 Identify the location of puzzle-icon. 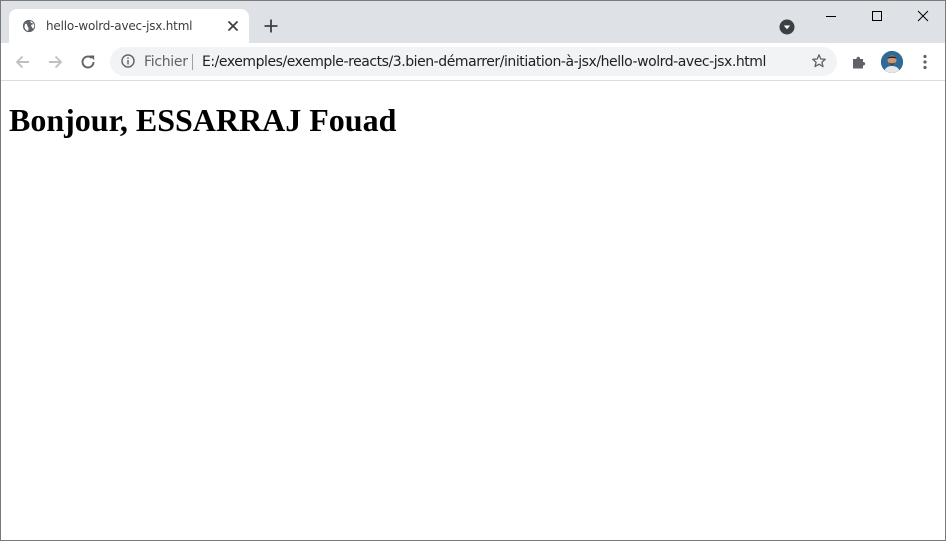
(859, 62).